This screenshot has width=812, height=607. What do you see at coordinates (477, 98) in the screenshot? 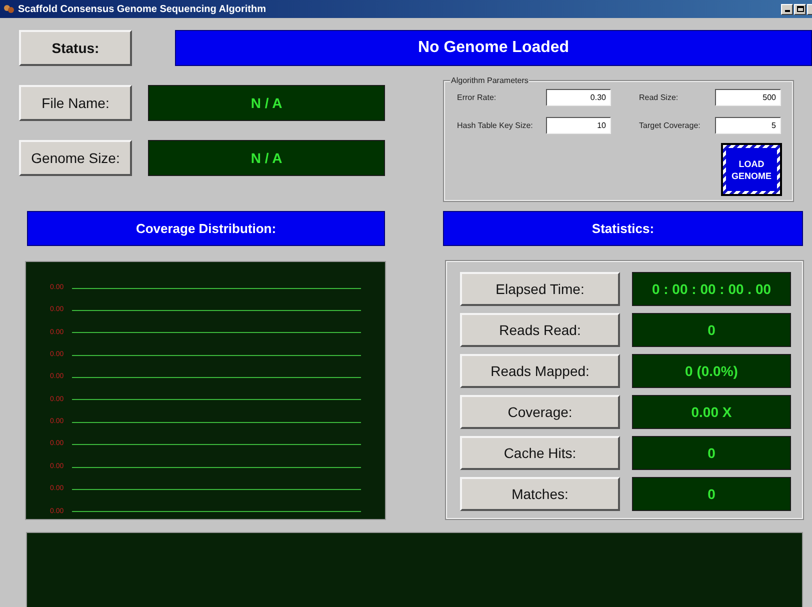
I see `parameter-label: Error Rate:` at bounding box center [477, 98].